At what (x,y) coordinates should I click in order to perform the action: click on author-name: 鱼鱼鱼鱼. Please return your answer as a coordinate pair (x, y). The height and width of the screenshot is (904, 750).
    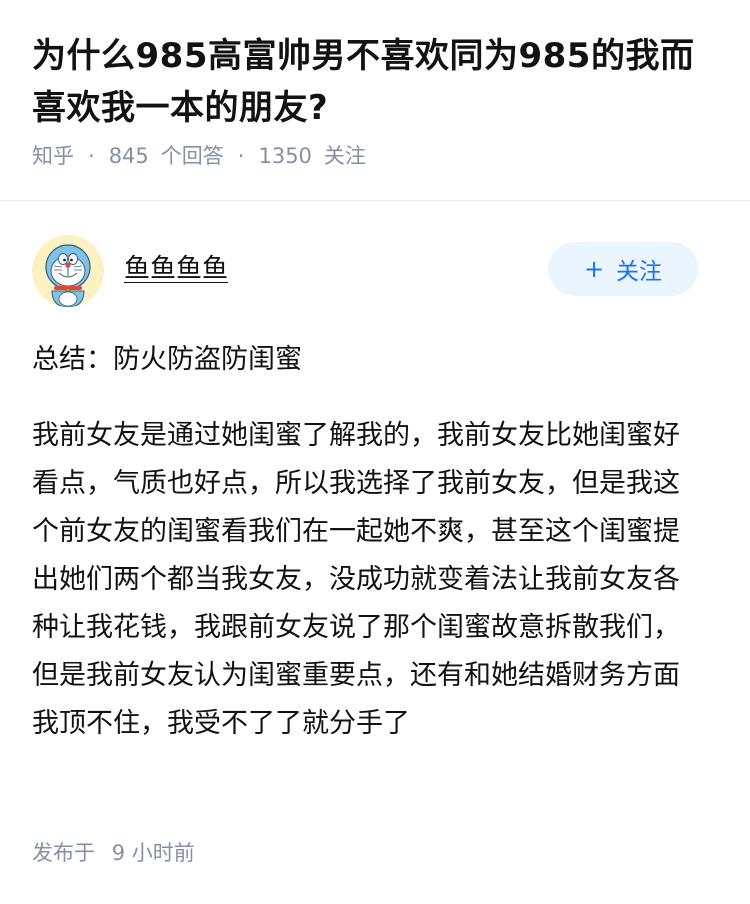
    Looking at the image, I should click on (176, 266).